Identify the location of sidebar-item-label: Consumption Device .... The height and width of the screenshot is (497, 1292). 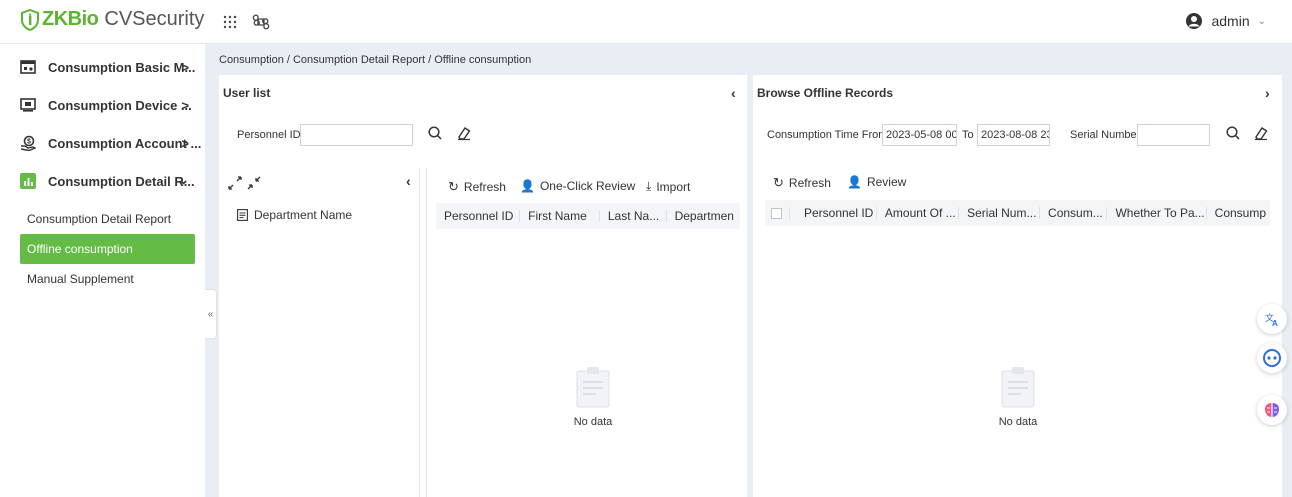
(120, 105).